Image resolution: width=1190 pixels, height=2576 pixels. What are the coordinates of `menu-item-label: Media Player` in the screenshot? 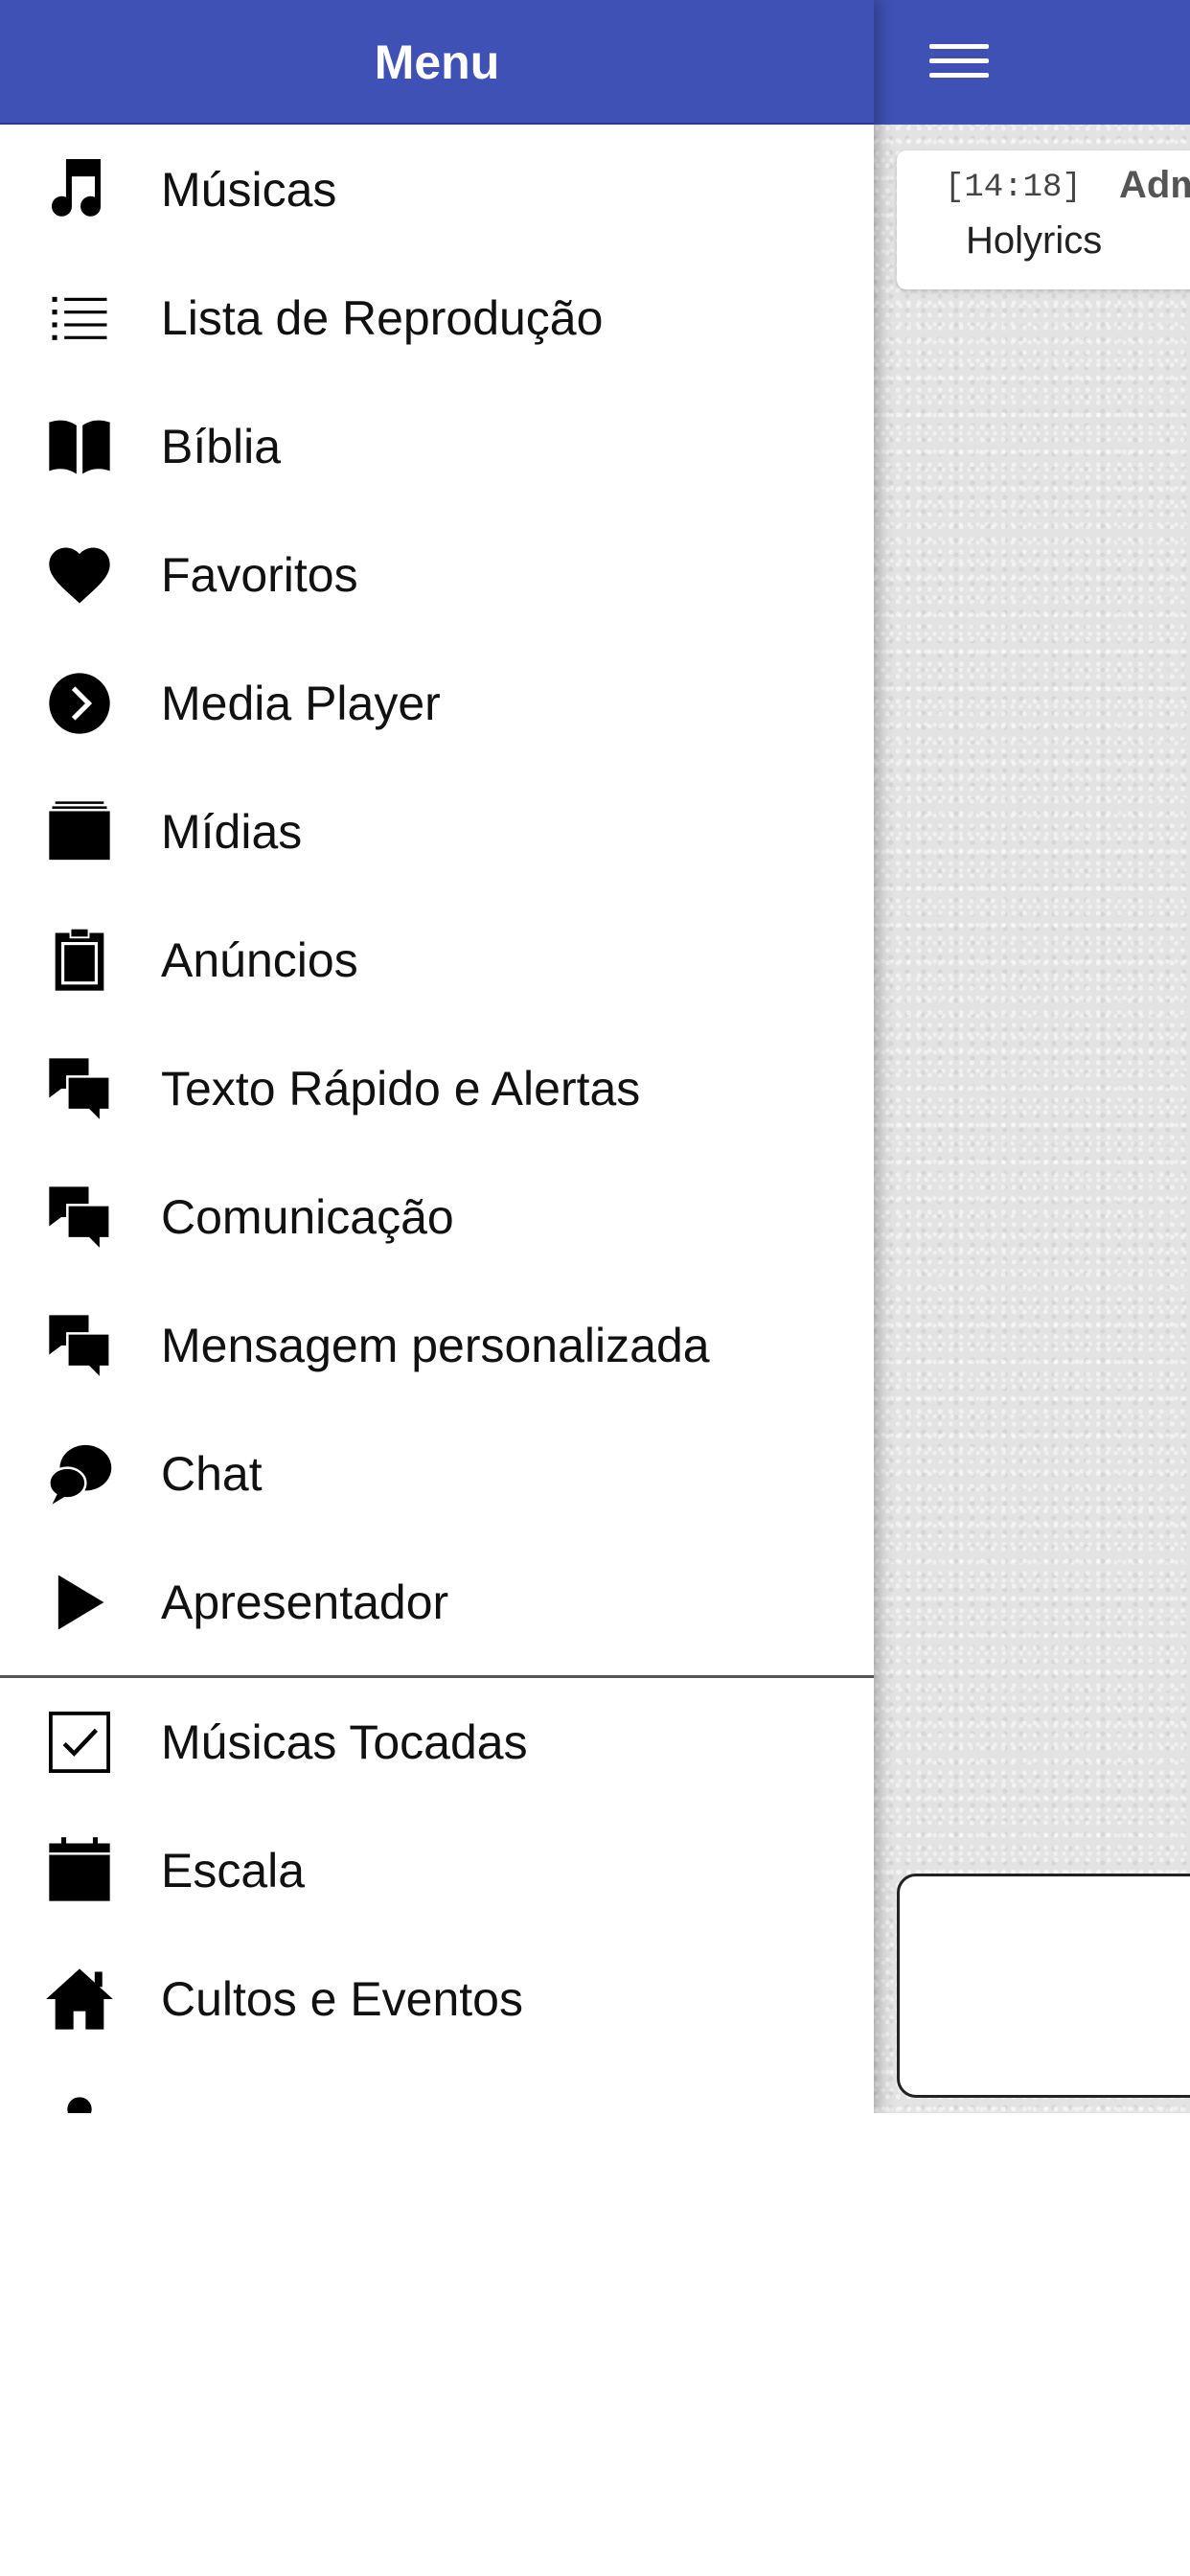 It's located at (301, 703).